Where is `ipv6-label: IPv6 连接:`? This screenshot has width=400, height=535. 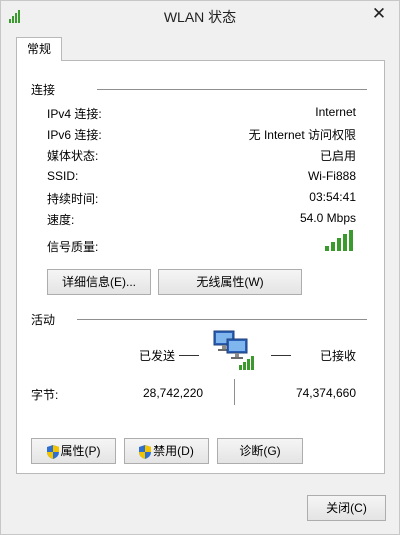
ipv6-label: IPv6 连接: is located at coordinates (74, 135).